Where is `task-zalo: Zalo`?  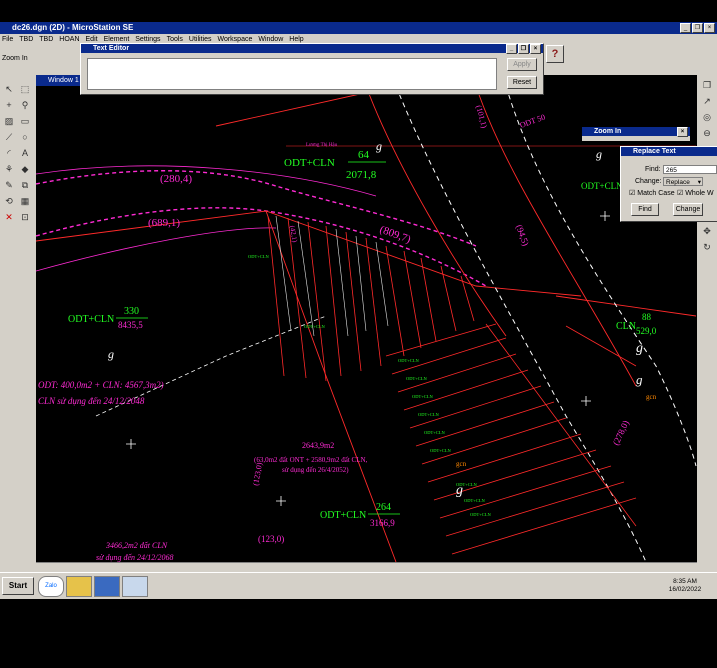 task-zalo: Zalo is located at coordinates (51, 586).